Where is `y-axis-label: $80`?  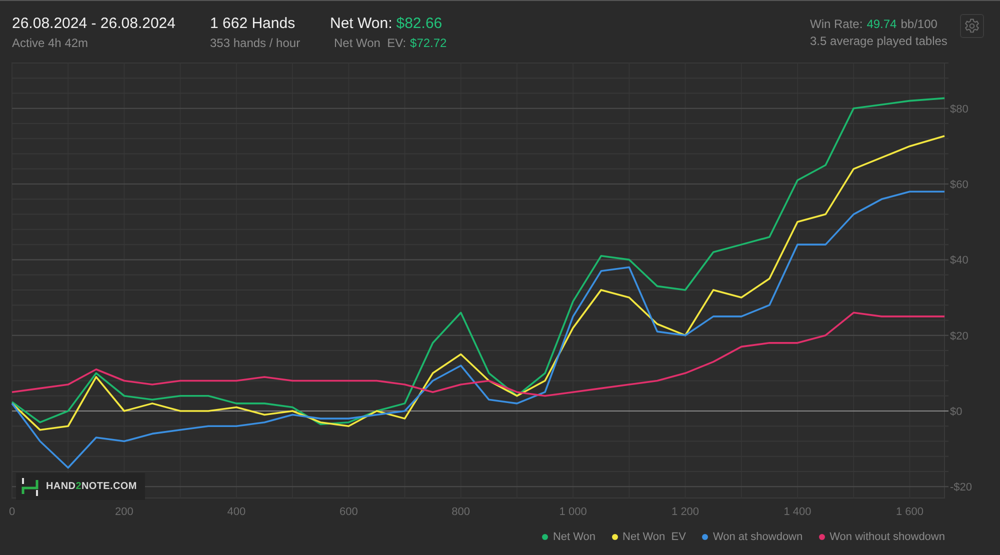
y-axis-label: $80 is located at coordinates (959, 109).